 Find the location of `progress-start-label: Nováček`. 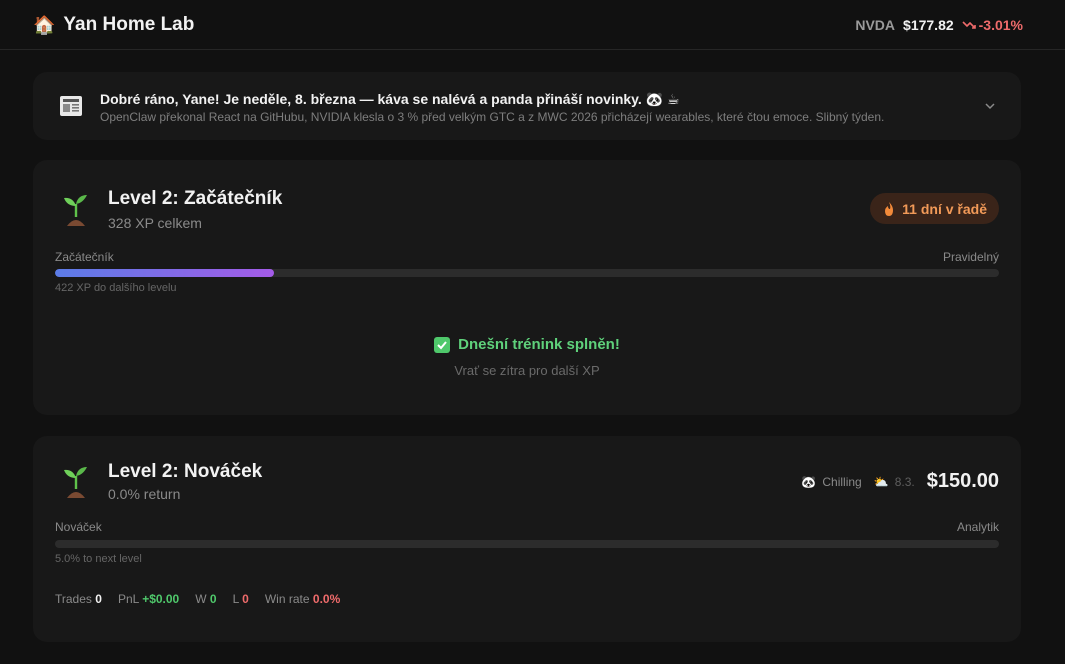

progress-start-label: Nováček is located at coordinates (78, 527).